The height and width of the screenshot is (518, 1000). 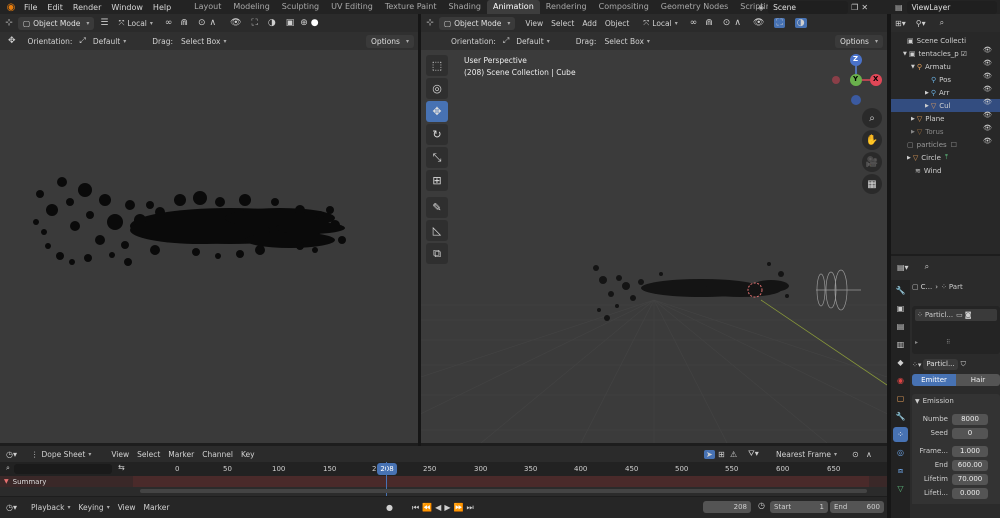 I want to click on world-tab-icon: ◉, so click(x=900, y=380).